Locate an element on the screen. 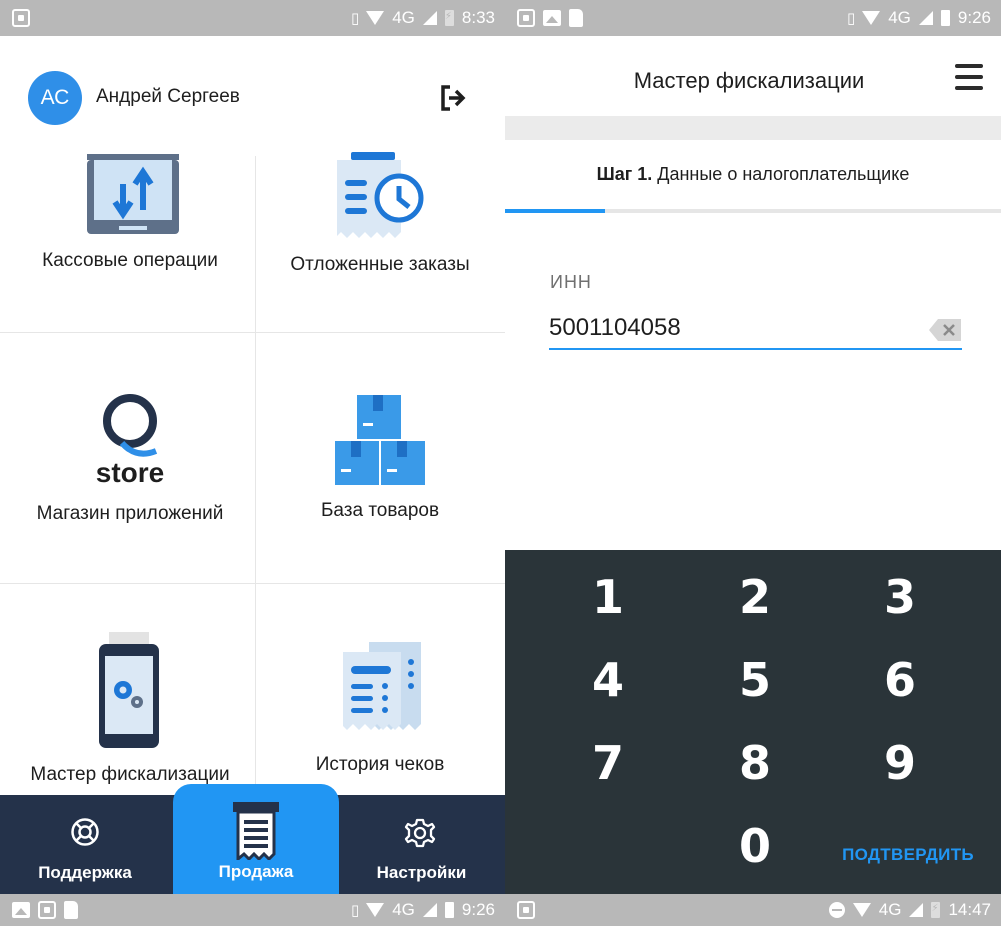 This screenshot has width=1001, height=926. key-4: 4 is located at coordinates (608, 680).